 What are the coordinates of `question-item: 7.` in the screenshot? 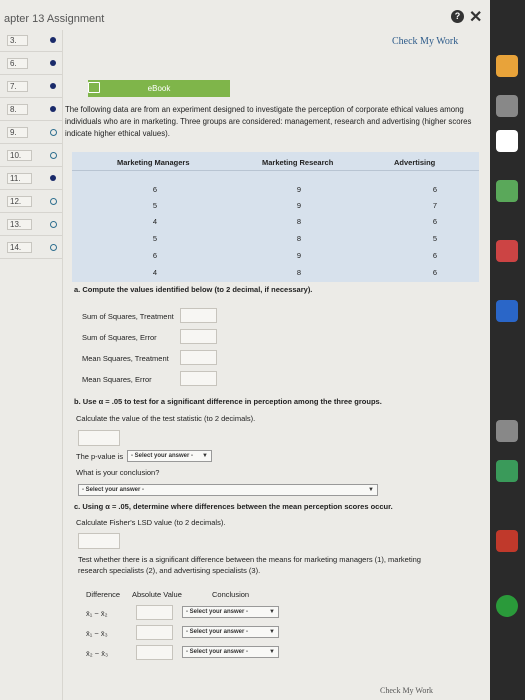 It's located at (31, 86).